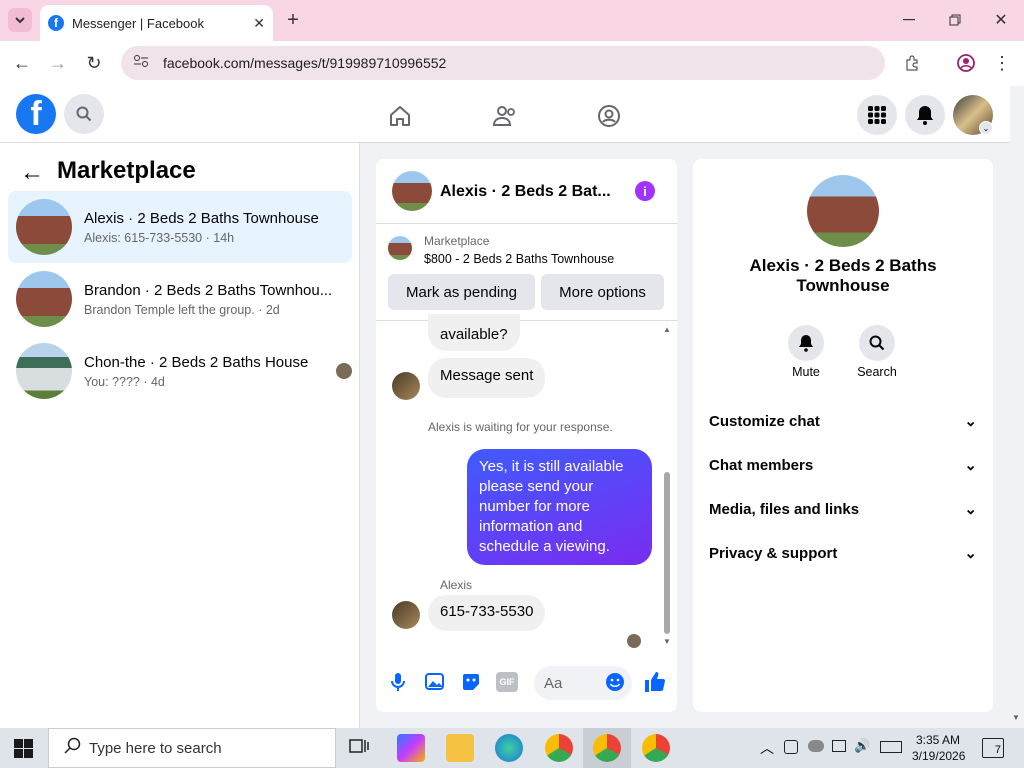  I want to click on facebook-header: f ⌄, so click(505, 114).